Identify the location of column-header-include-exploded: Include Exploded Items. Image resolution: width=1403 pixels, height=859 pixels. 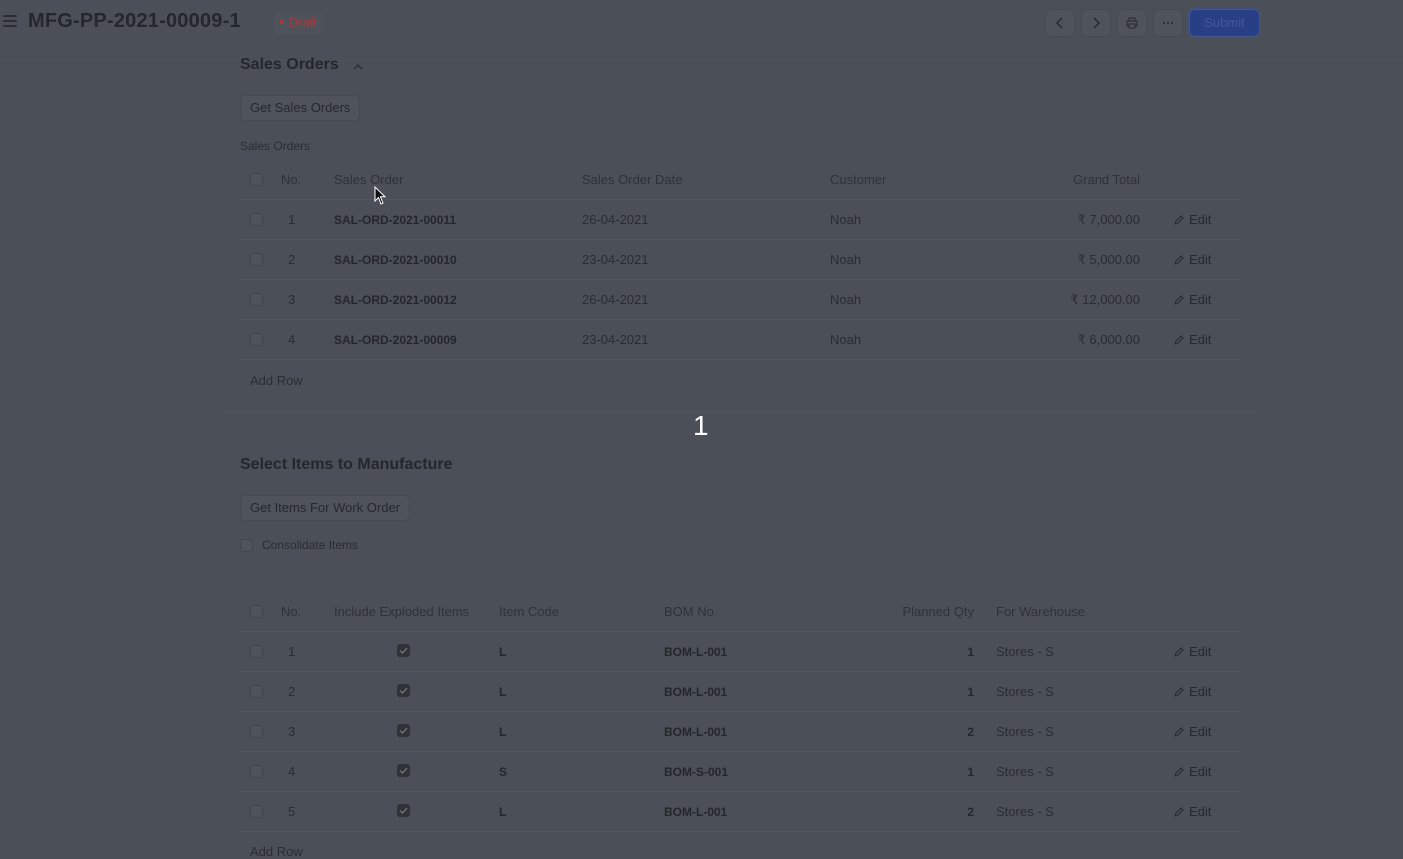
(402, 611).